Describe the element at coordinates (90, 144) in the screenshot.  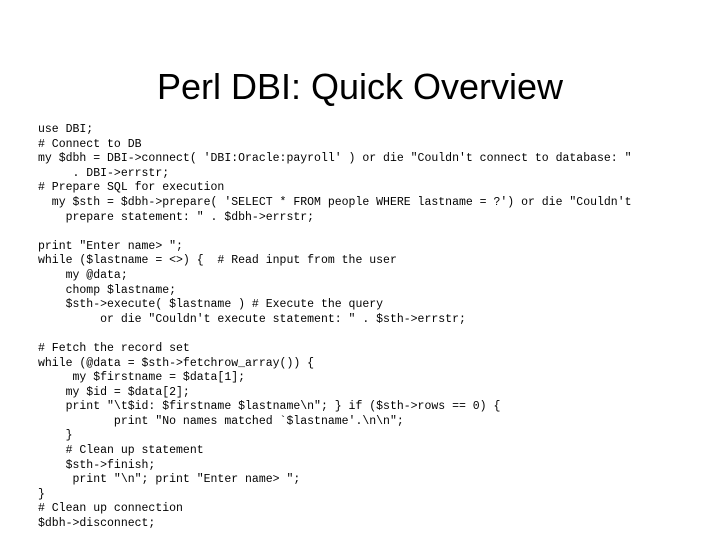
I see `code-line: # Connect to DB` at that location.